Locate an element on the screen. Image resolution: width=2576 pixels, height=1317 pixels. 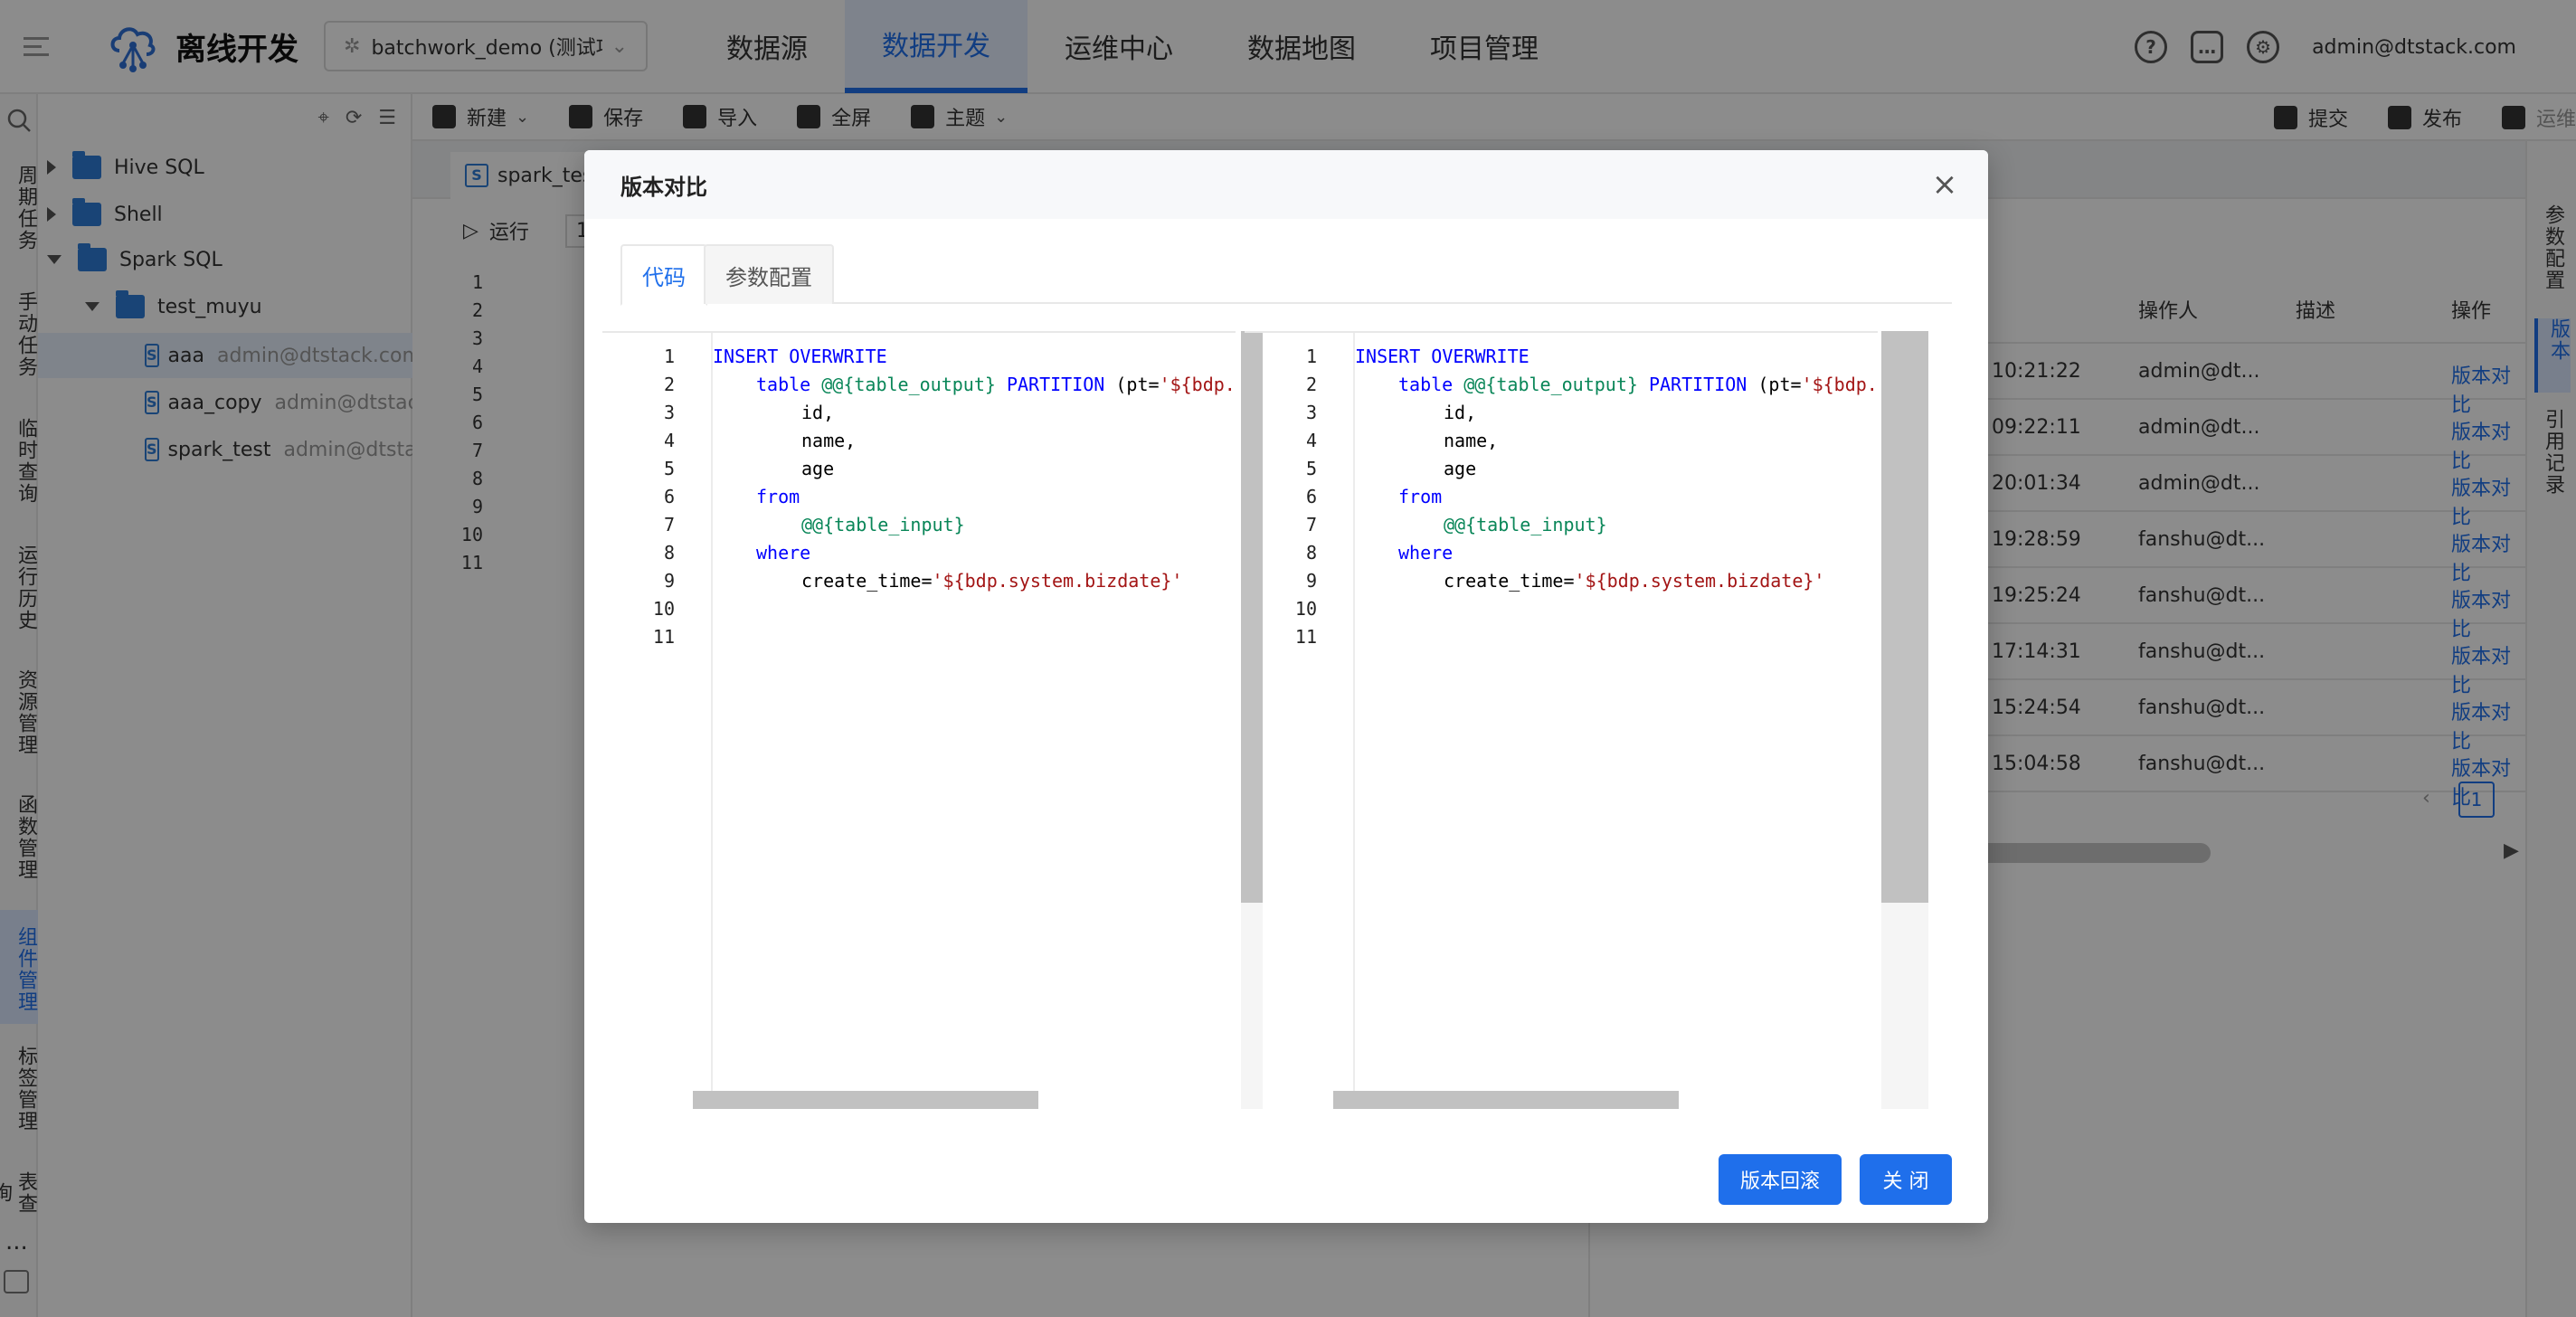
close-icon: × is located at coordinates (1944, 184).